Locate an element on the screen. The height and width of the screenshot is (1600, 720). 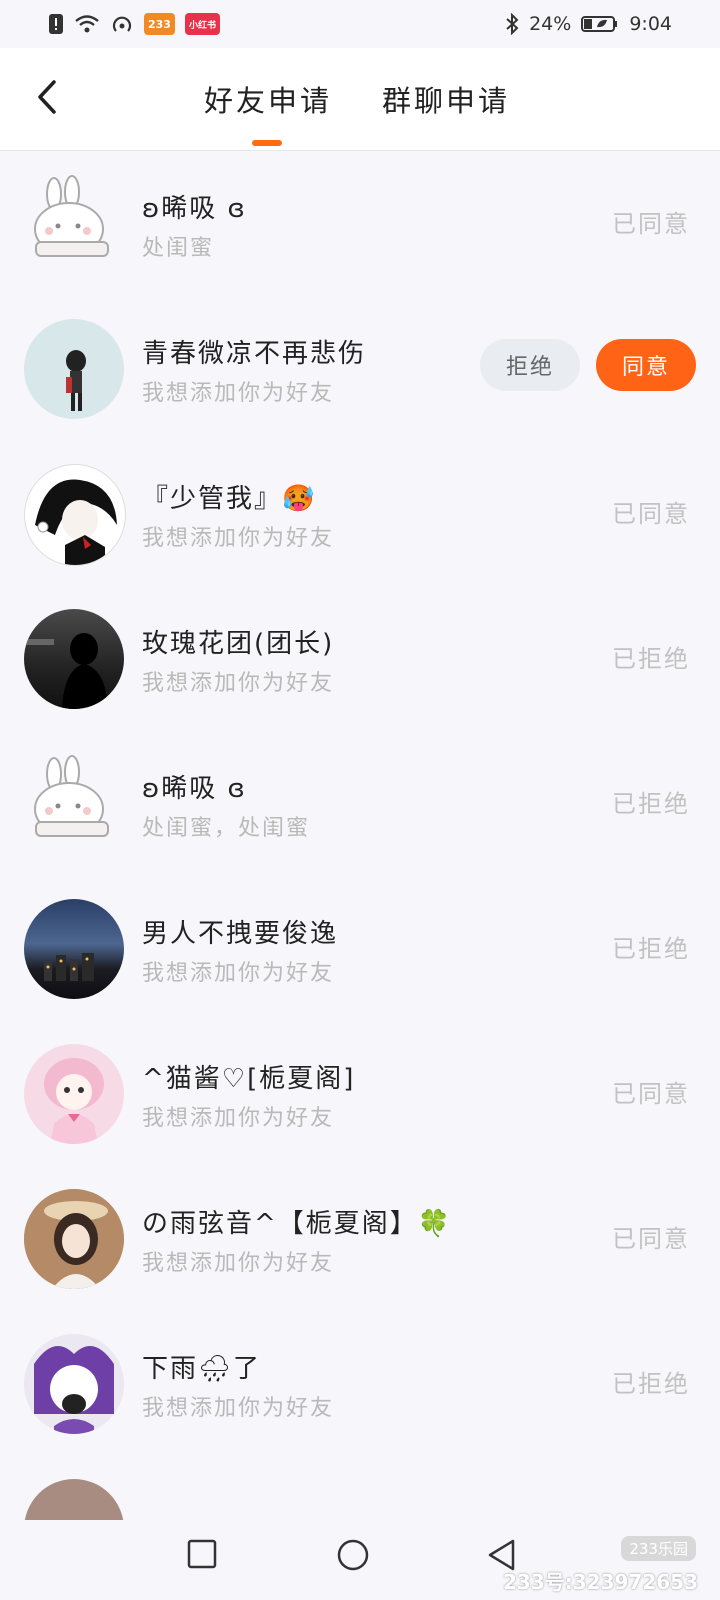
request-row: 下雨🌧了 我想添加你为好友 已拒绝 is located at coordinates (360, 1384).